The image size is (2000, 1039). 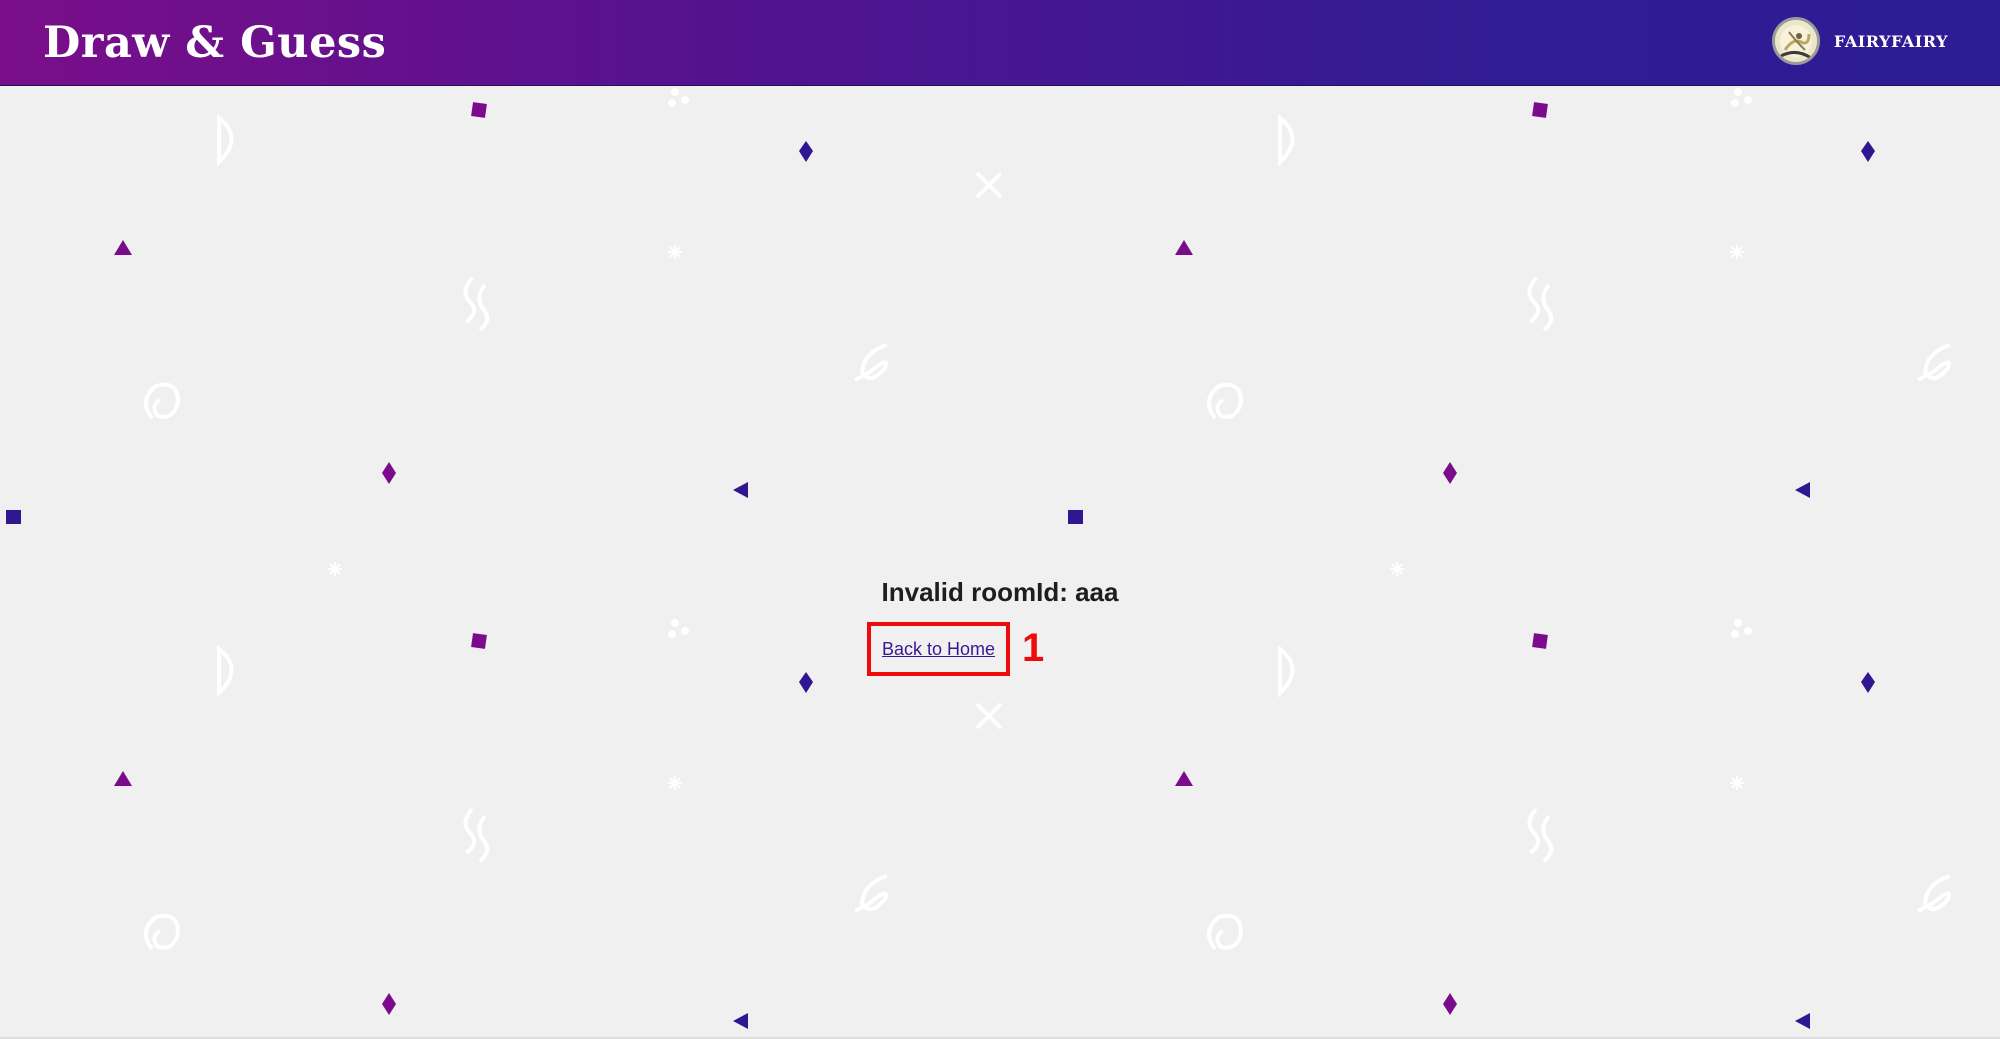 I want to click on highlight-box: Back to Home, so click(x=938, y=649).